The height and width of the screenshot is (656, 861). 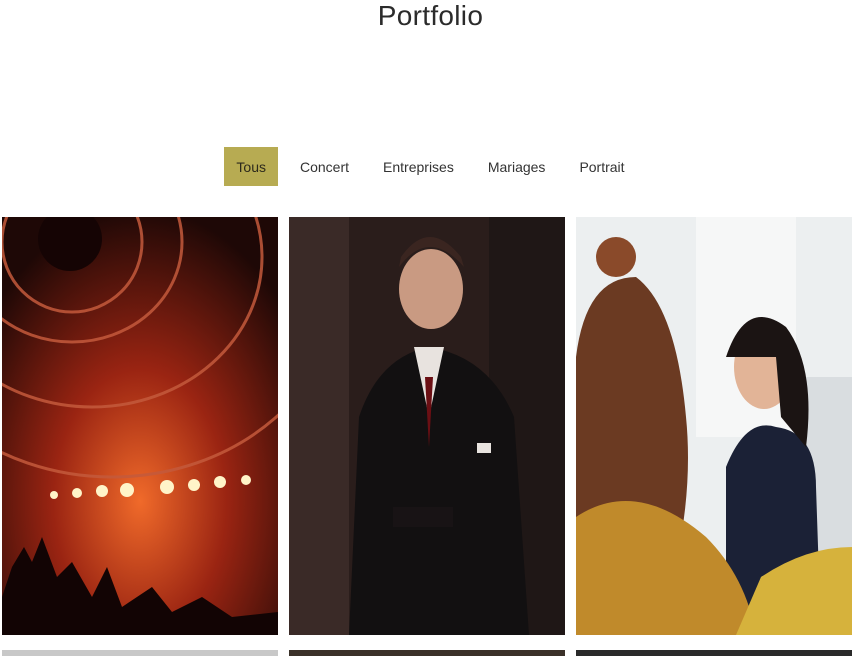 I want to click on filter-portrait: Portrait, so click(x=601, y=166).